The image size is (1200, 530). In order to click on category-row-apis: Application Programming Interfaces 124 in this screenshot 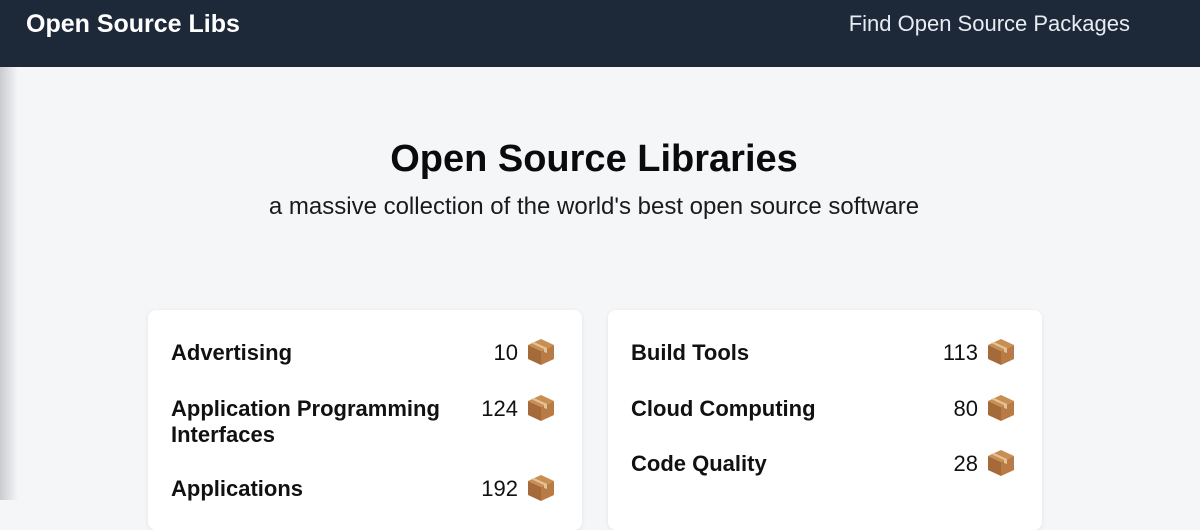, I will do `click(363, 421)`.